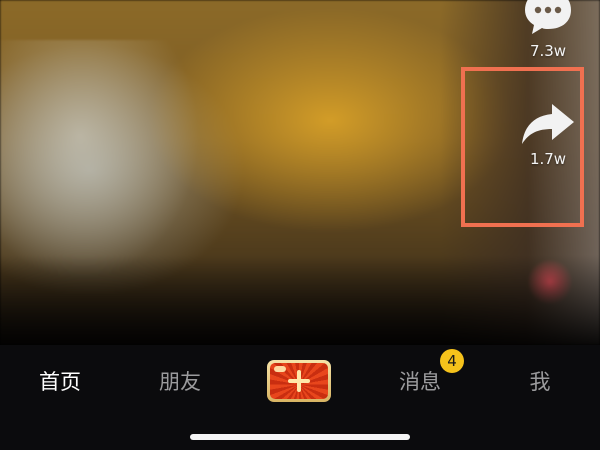  I want to click on share-highlight-box, so click(522, 147).